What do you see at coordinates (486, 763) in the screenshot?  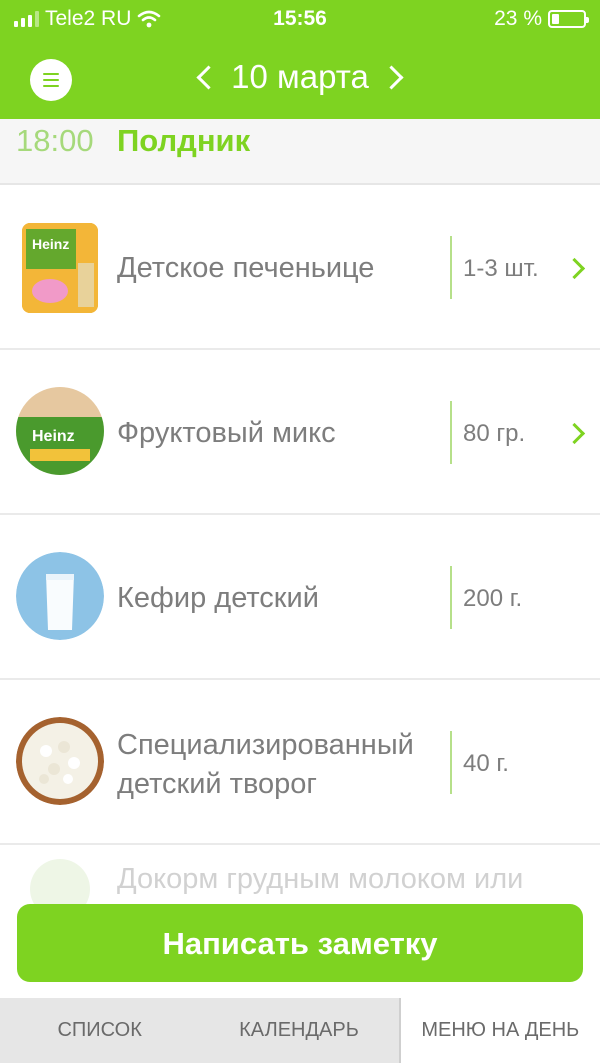 I see `food-amount: 40 г.` at bounding box center [486, 763].